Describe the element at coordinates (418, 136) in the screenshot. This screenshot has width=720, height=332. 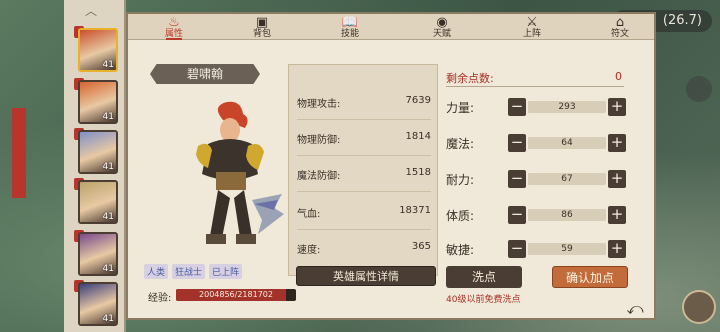
I see `stat-value: 1814` at that location.